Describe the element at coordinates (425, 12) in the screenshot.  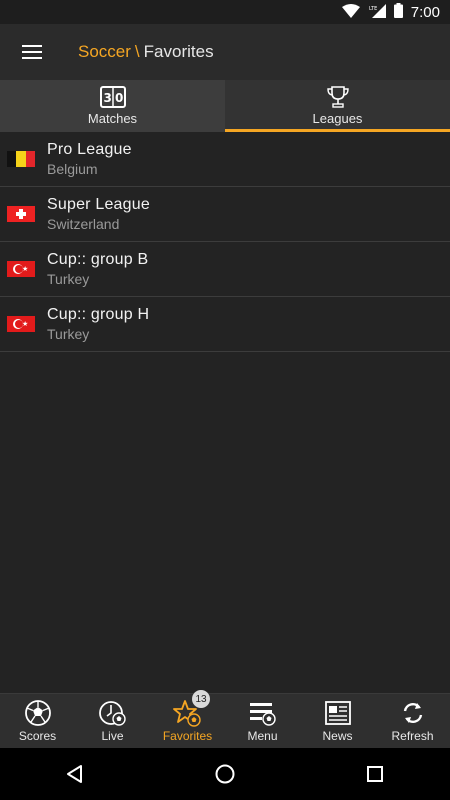
I see `status-time: 7:00` at that location.